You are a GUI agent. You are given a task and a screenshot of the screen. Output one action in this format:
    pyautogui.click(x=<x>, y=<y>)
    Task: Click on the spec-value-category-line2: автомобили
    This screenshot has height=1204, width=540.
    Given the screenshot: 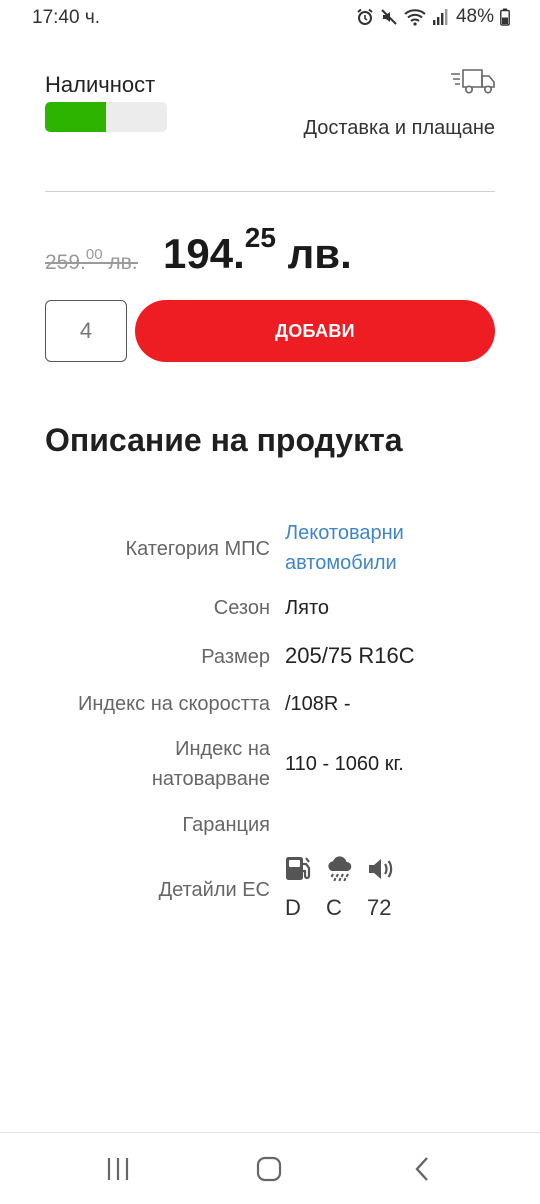 What is the action you would take?
    pyautogui.click(x=341, y=563)
    